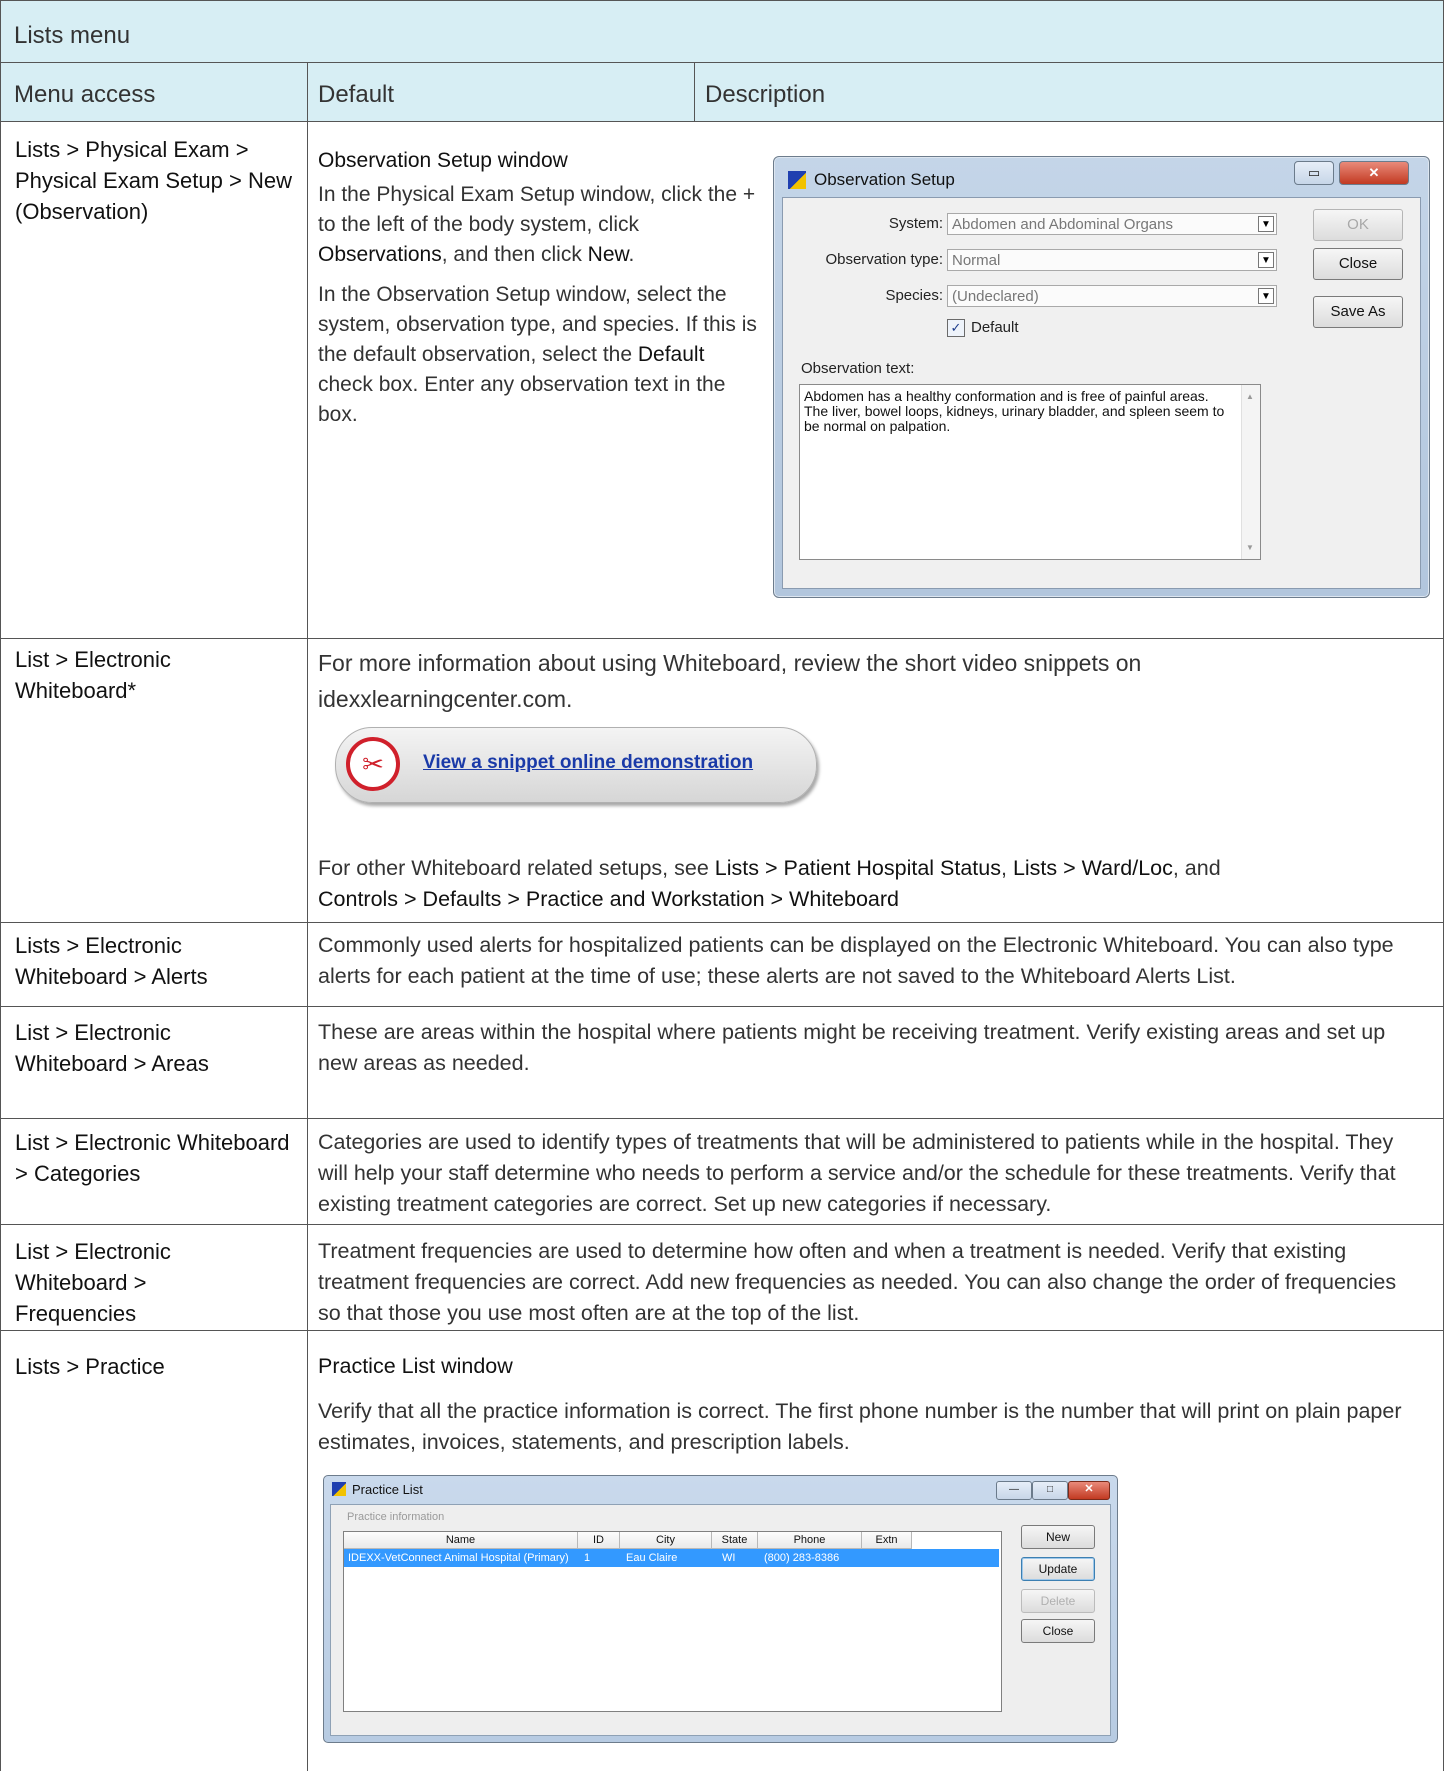 Image resolution: width=1444 pixels, height=1771 pixels. What do you see at coordinates (1050, 1490) in the screenshot?
I see `maximize-icon: □` at bounding box center [1050, 1490].